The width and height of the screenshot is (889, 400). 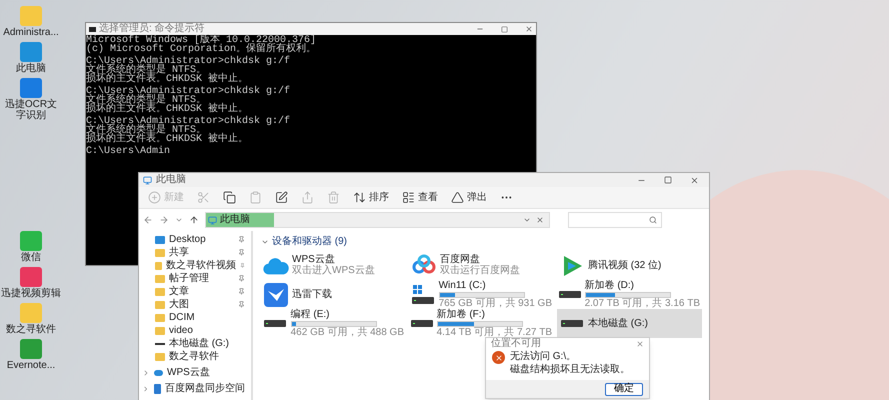 I want to click on ok-button: 确定, so click(x=624, y=389).